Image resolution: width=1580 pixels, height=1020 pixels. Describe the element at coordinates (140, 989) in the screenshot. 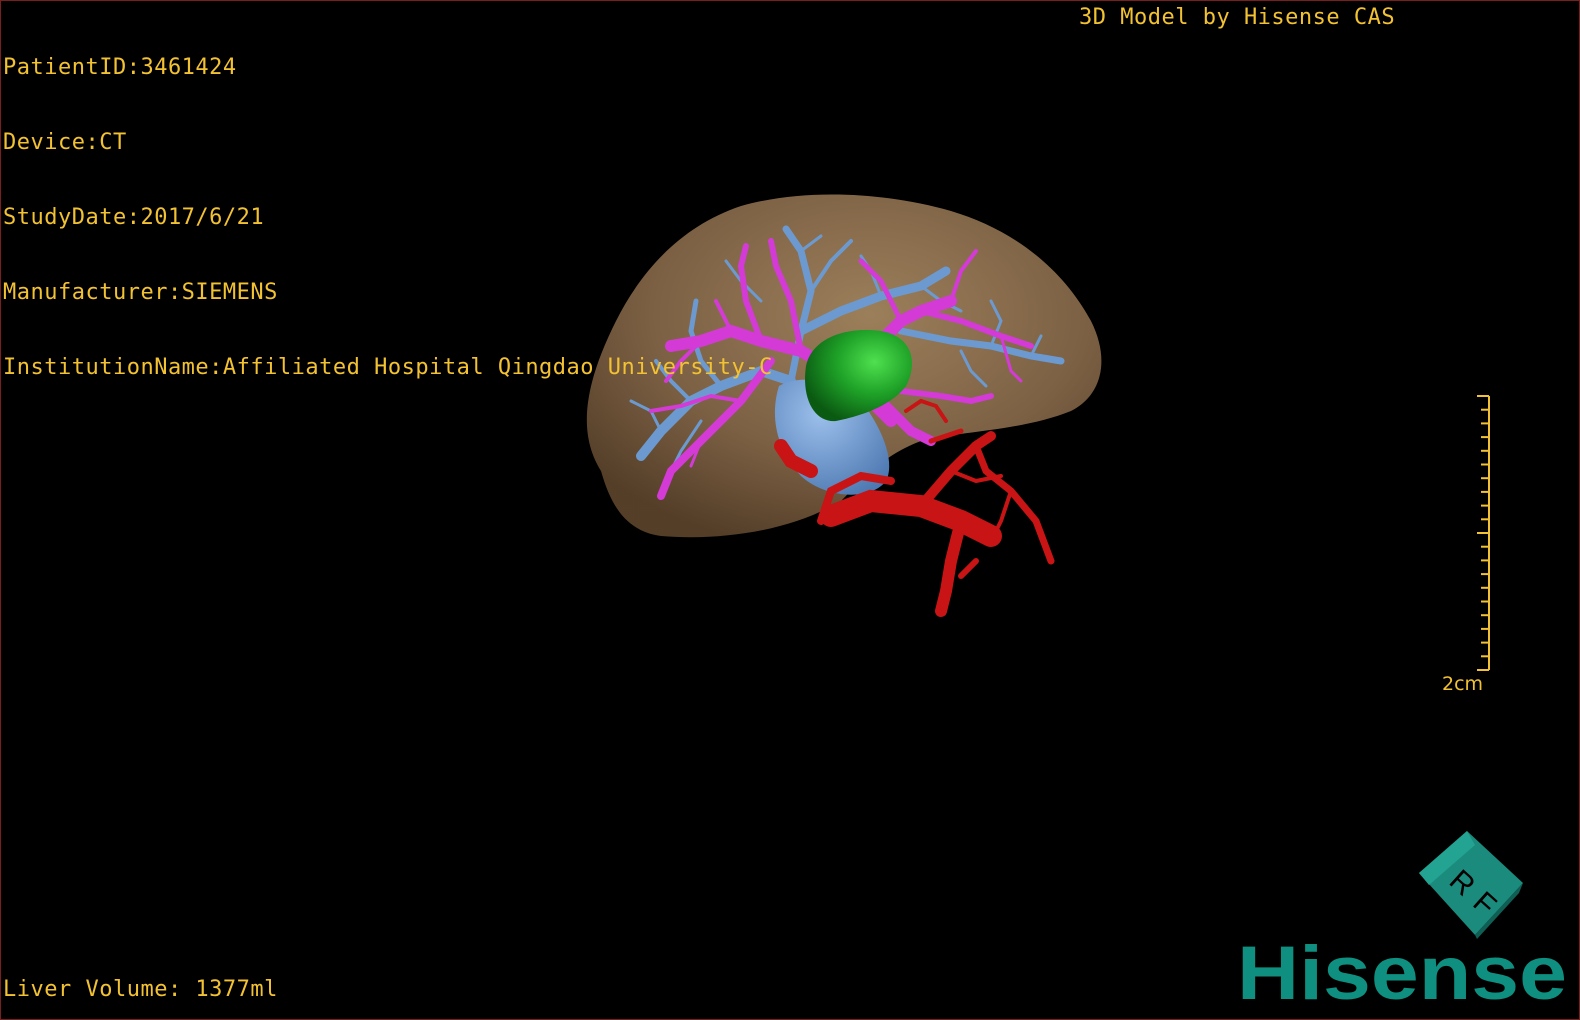

I see `liver-volume-text: Liver Volume: 1377ml` at that location.